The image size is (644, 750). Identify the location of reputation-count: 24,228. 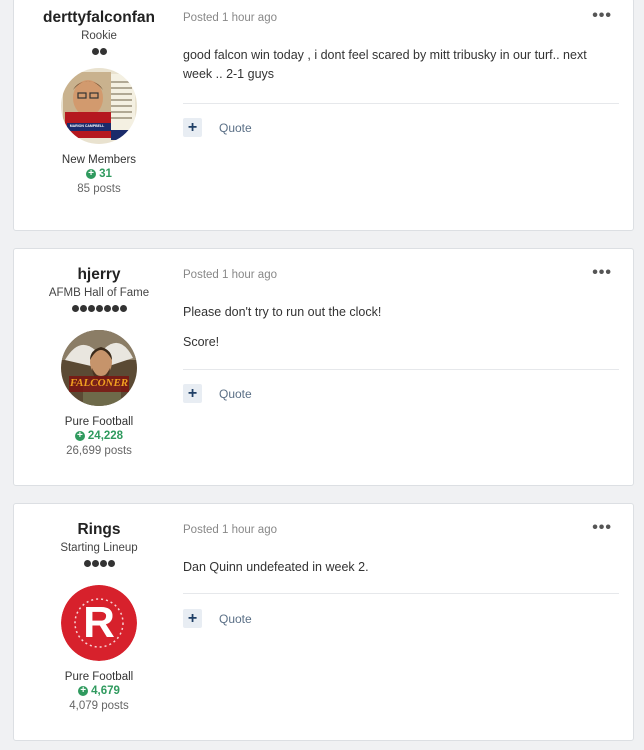
(105, 436).